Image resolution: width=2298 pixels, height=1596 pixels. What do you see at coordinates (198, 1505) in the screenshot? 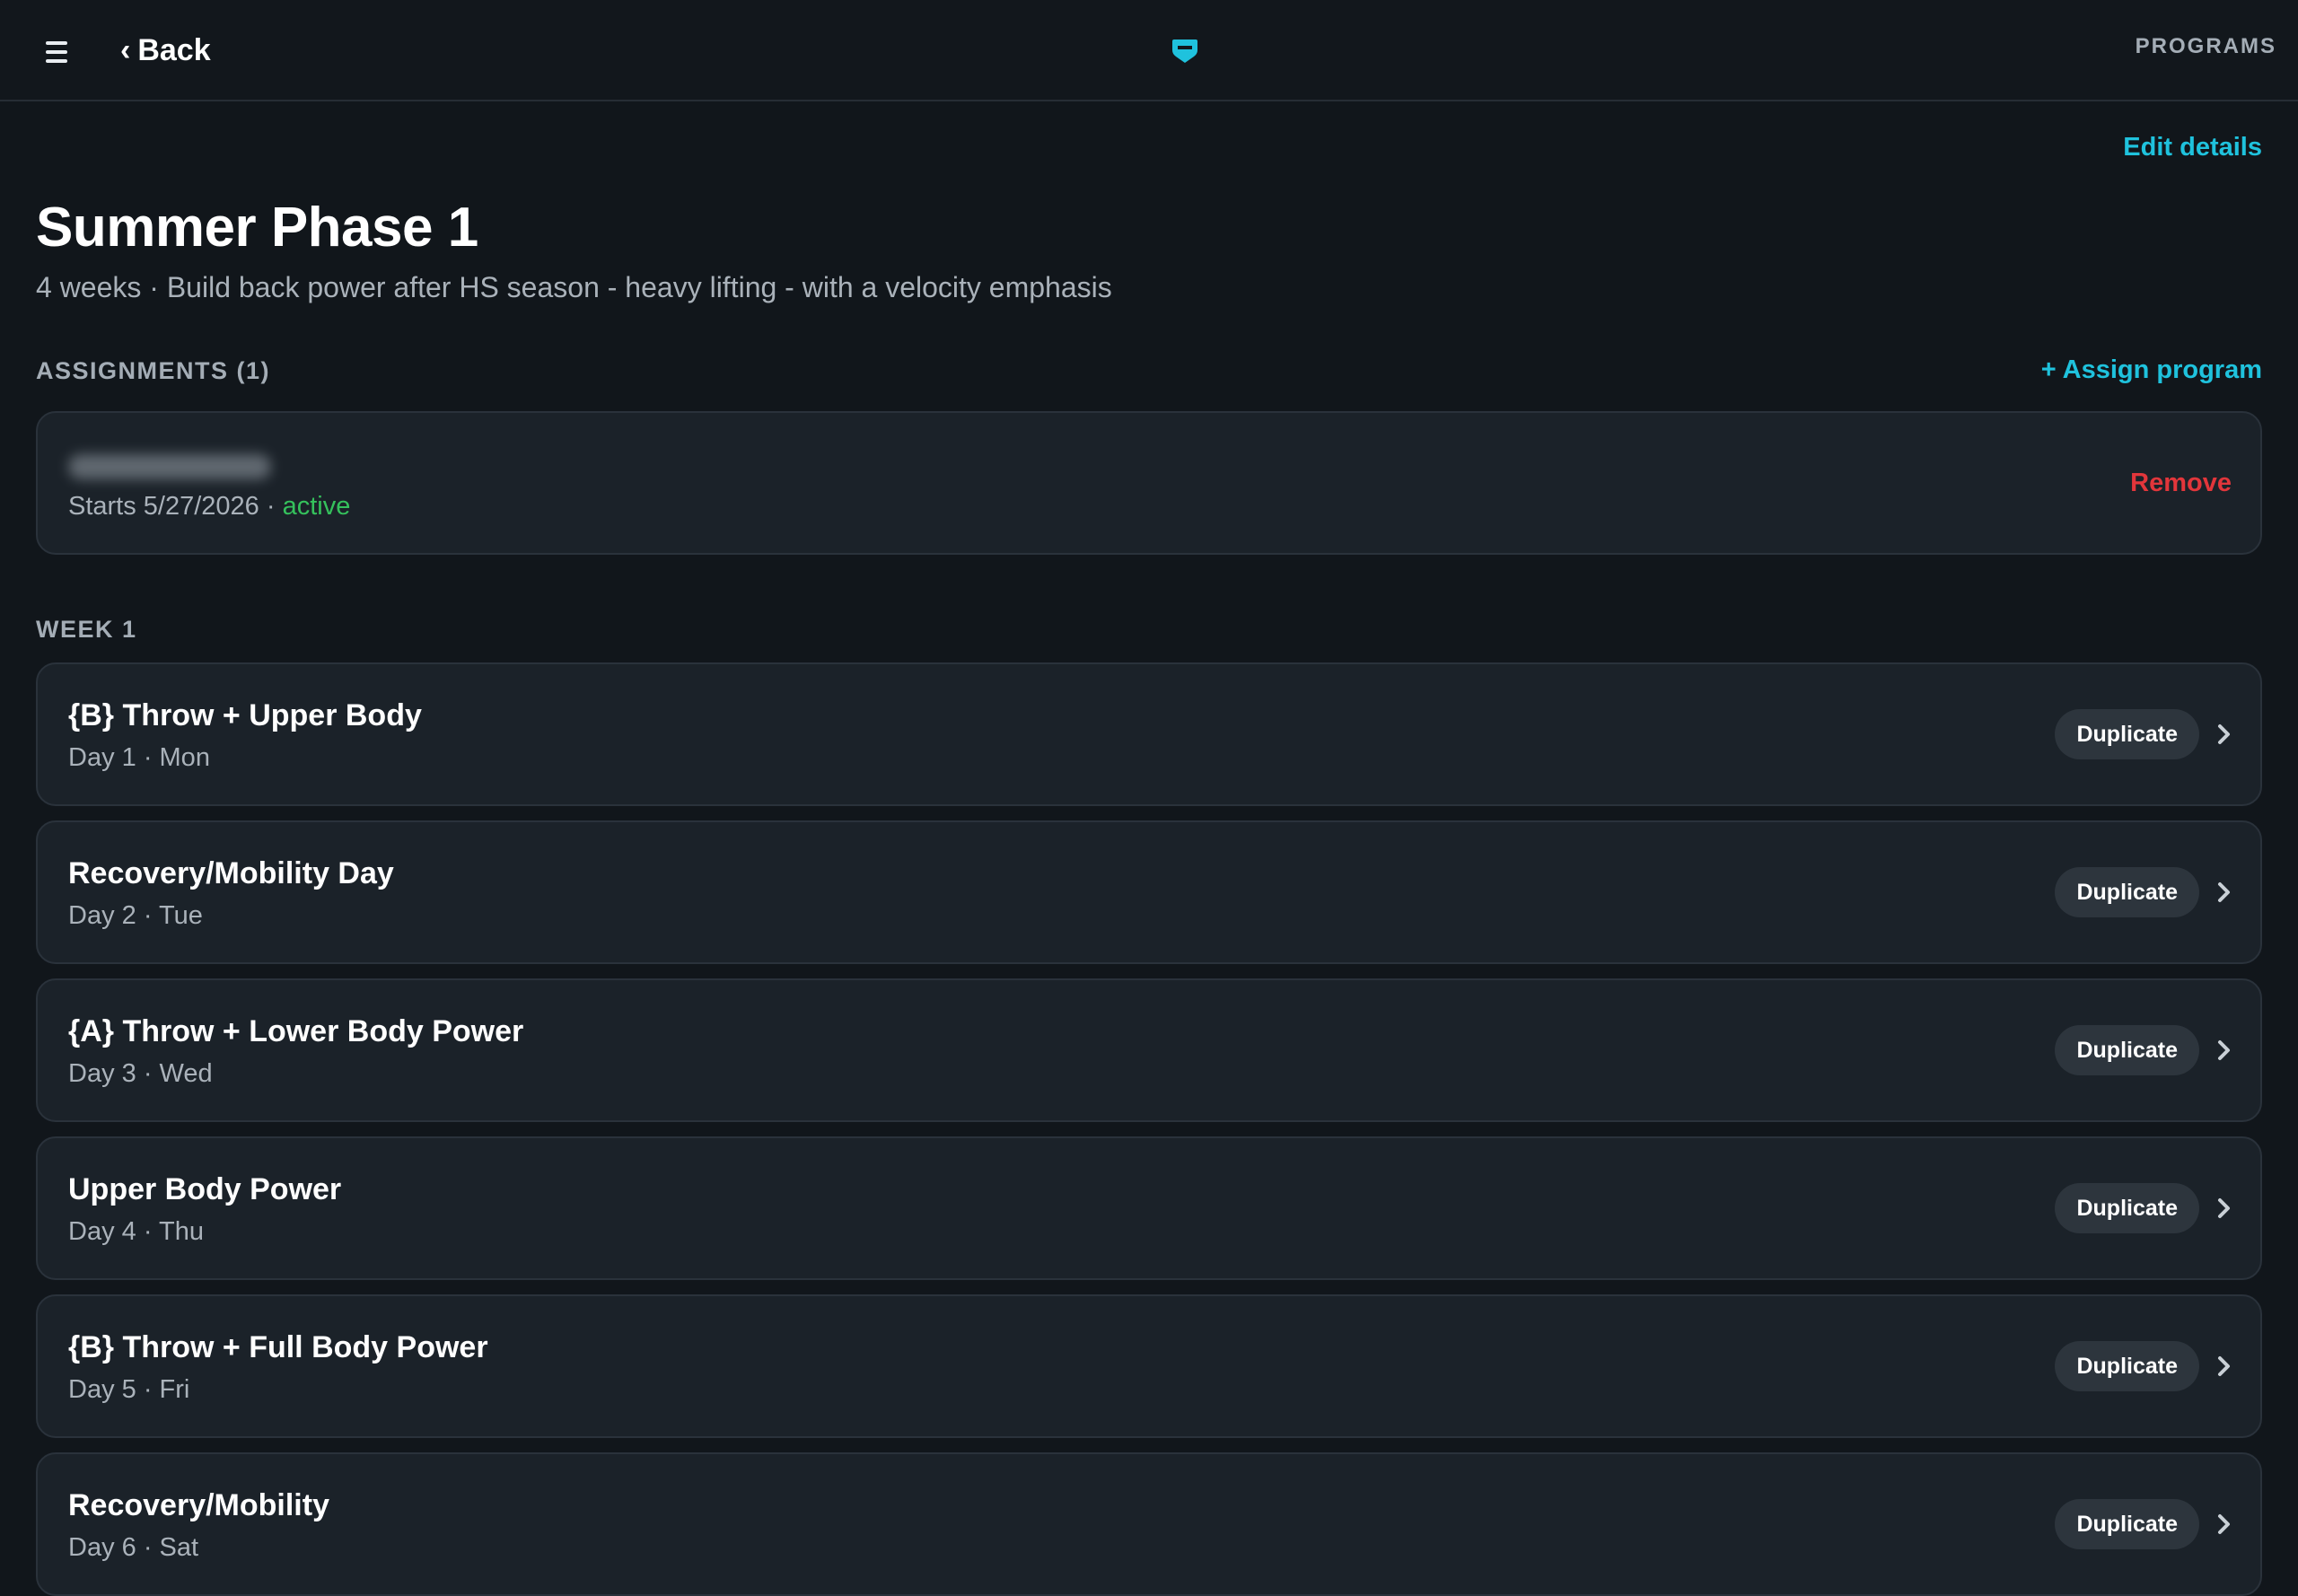
I see `day-title: Recovery/Mobility` at bounding box center [198, 1505].